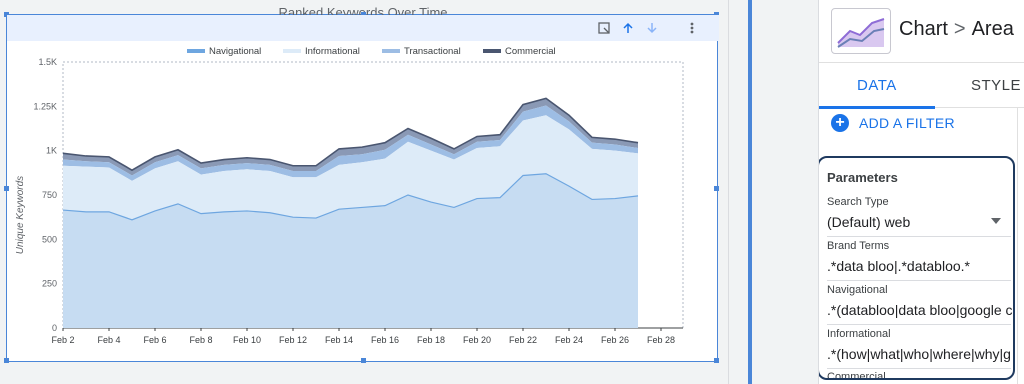  Describe the element at coordinates (49, 195) in the screenshot. I see `y-tick-label: 750` at that location.